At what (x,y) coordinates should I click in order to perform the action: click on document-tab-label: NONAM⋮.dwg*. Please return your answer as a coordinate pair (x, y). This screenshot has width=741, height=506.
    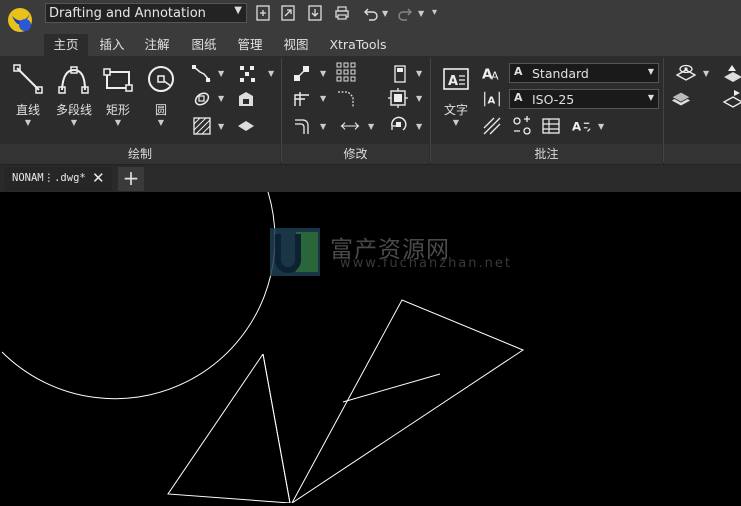
    Looking at the image, I should click on (49, 178).